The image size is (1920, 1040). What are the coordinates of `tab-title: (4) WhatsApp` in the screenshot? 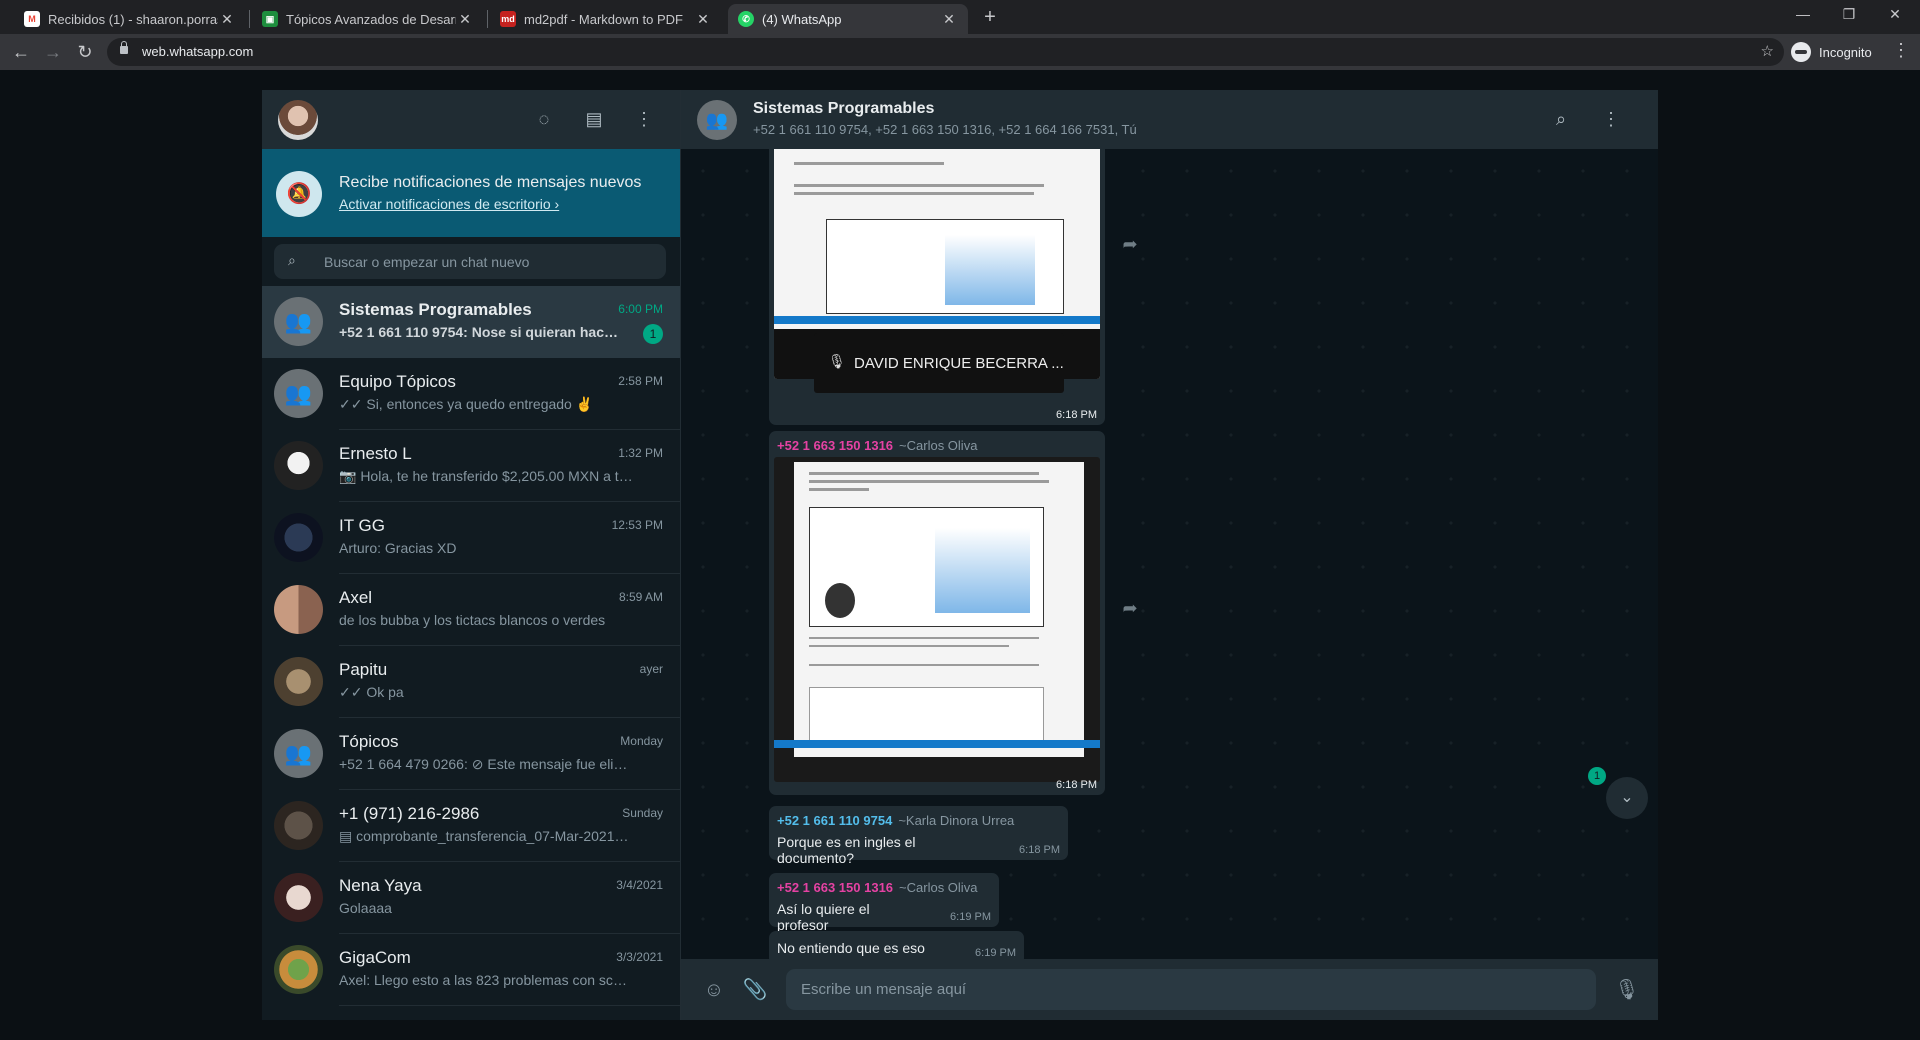 It's located at (802, 19).